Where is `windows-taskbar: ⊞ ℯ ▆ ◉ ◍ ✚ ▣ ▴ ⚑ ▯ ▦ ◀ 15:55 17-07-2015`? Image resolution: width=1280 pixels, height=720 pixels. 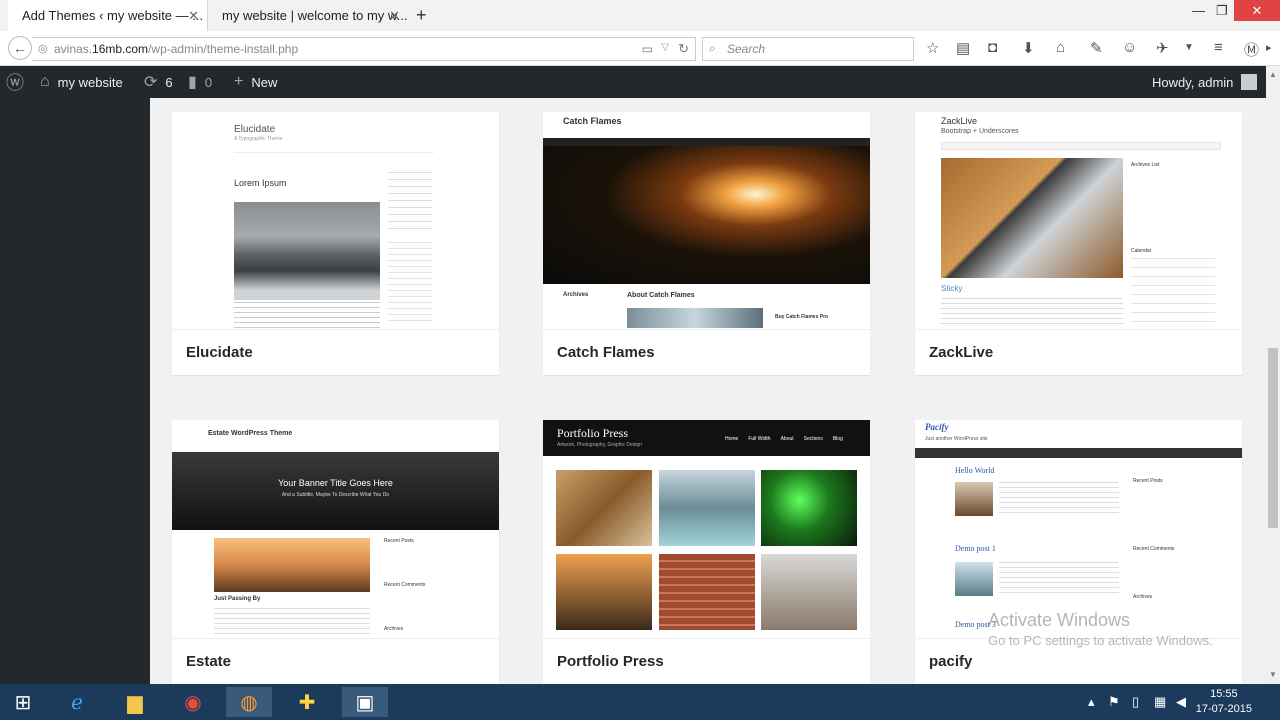
windows-taskbar: ⊞ ℯ ▆ ◉ ◍ ✚ ▣ ▴ ⚑ ▯ ▦ ◀ 15:55 17-07-2015 is located at coordinates (640, 702).